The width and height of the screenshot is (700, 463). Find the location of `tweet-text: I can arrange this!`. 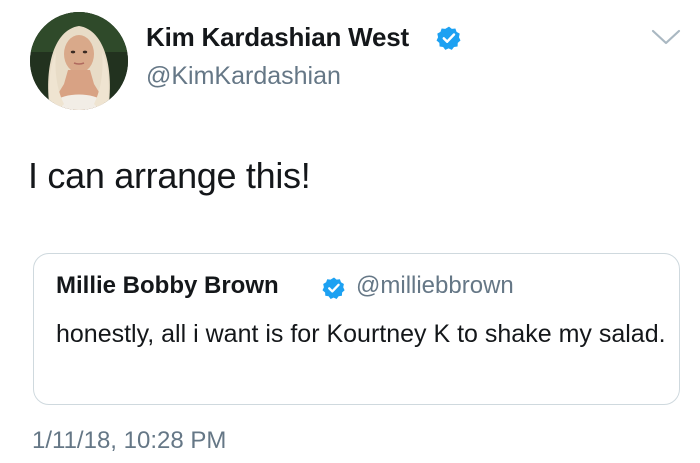

tweet-text: I can arrange this! is located at coordinates (169, 175).